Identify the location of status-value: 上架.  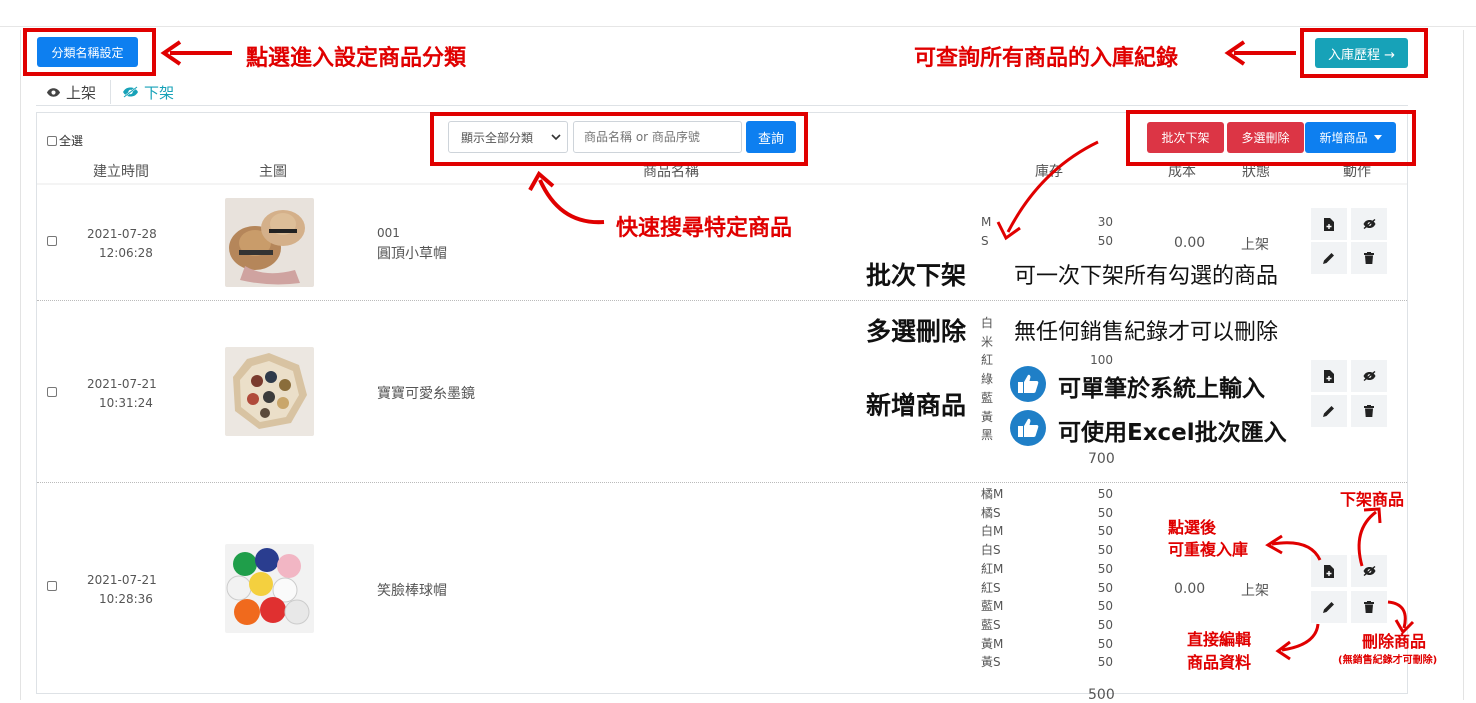
(1255, 591).